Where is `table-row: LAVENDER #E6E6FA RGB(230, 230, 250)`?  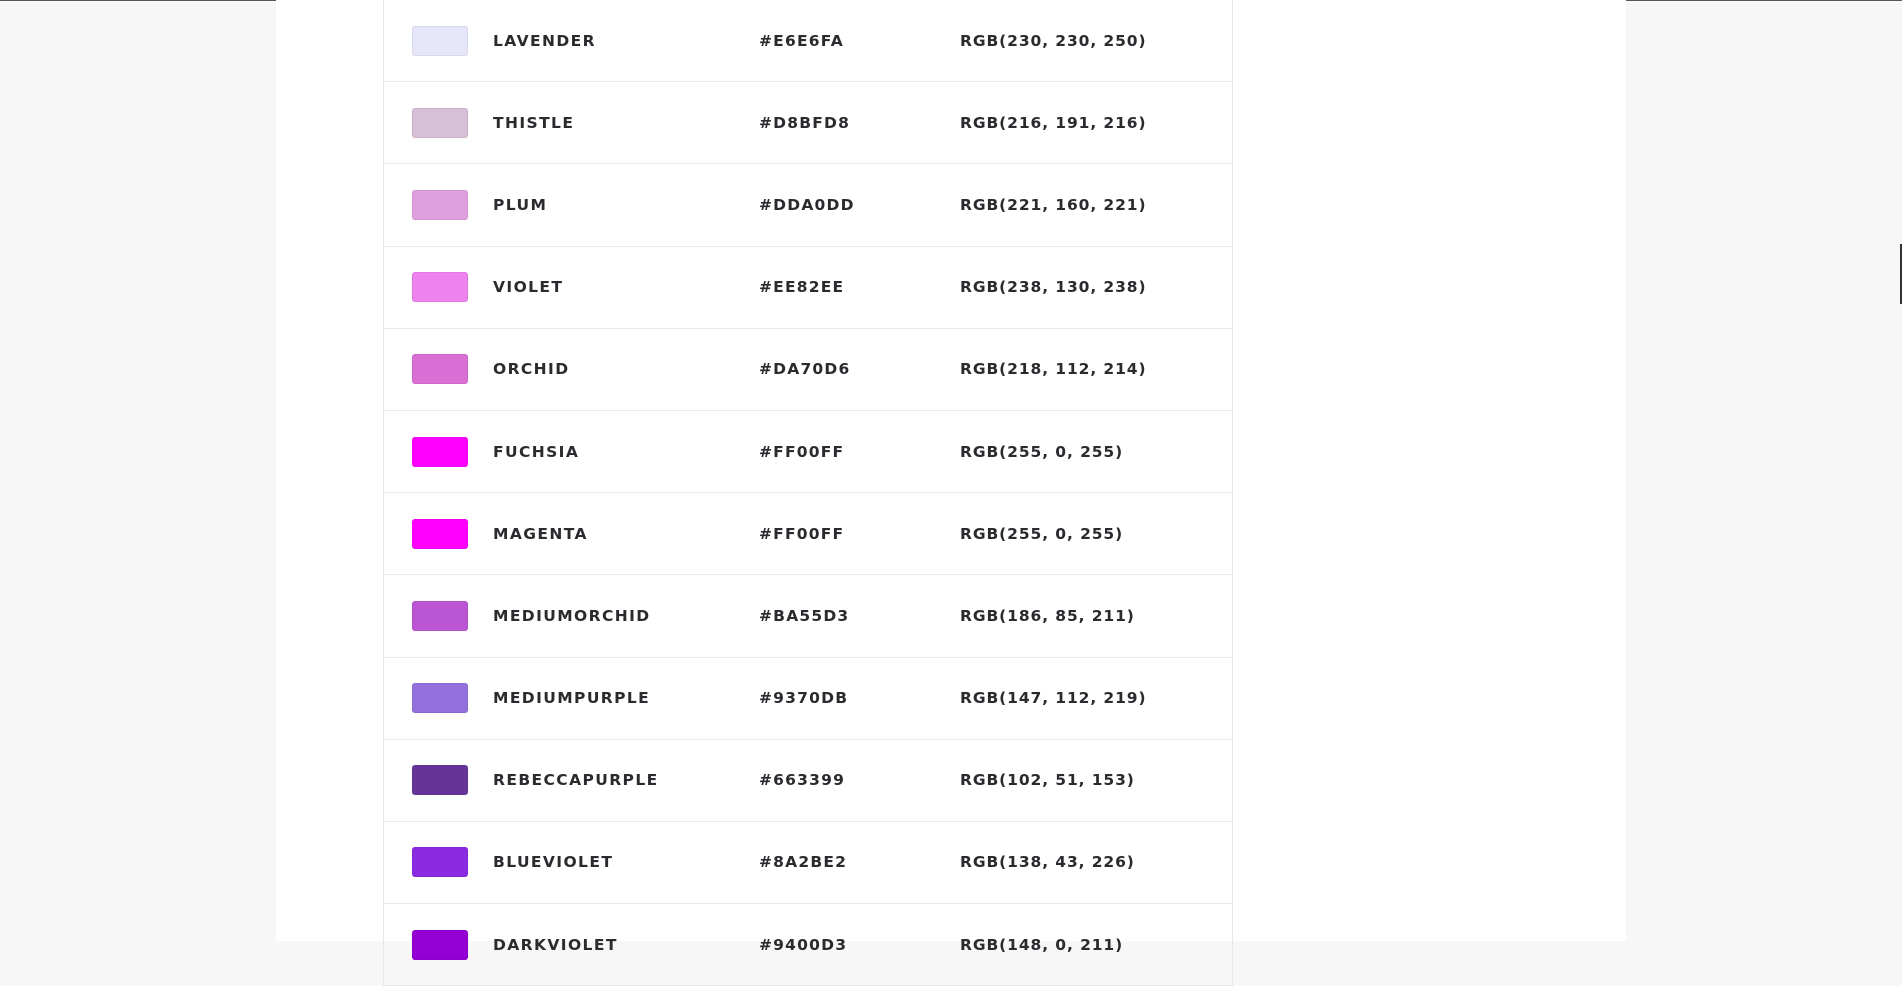
table-row: LAVENDER #E6E6FA RGB(230, 230, 250) is located at coordinates (808, 41).